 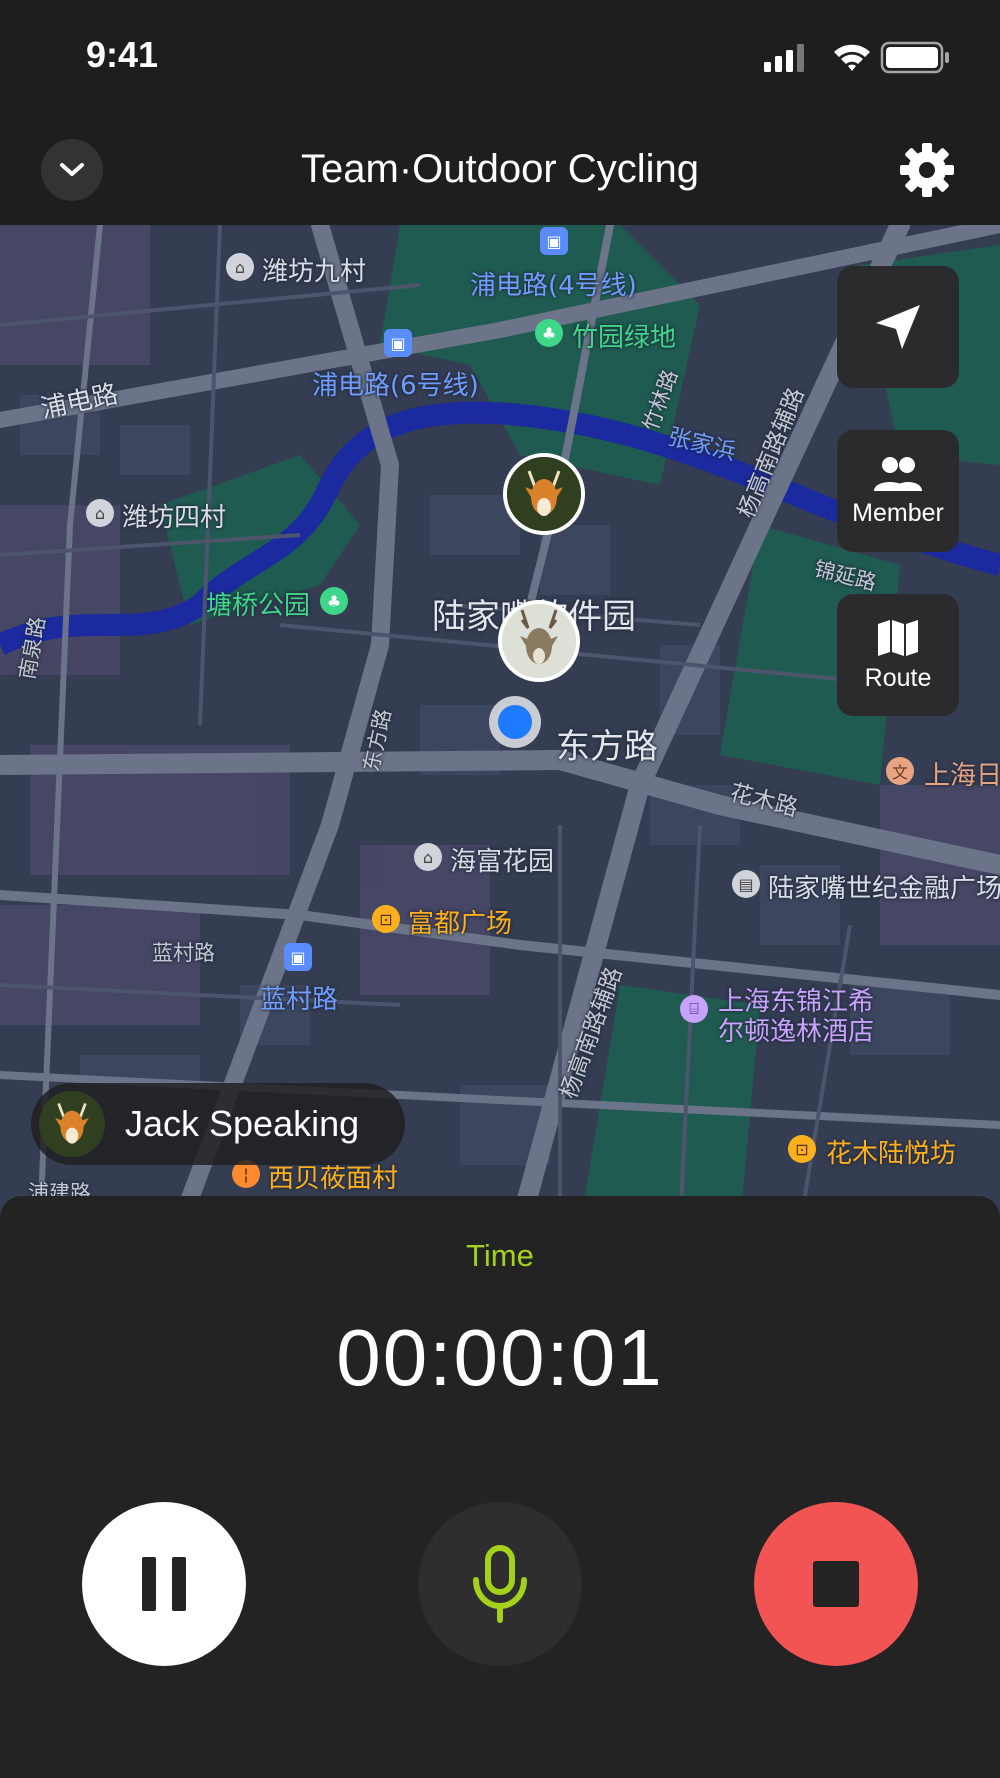 I want to click on header: Team·Outdoor Cycling, so click(x=500, y=170).